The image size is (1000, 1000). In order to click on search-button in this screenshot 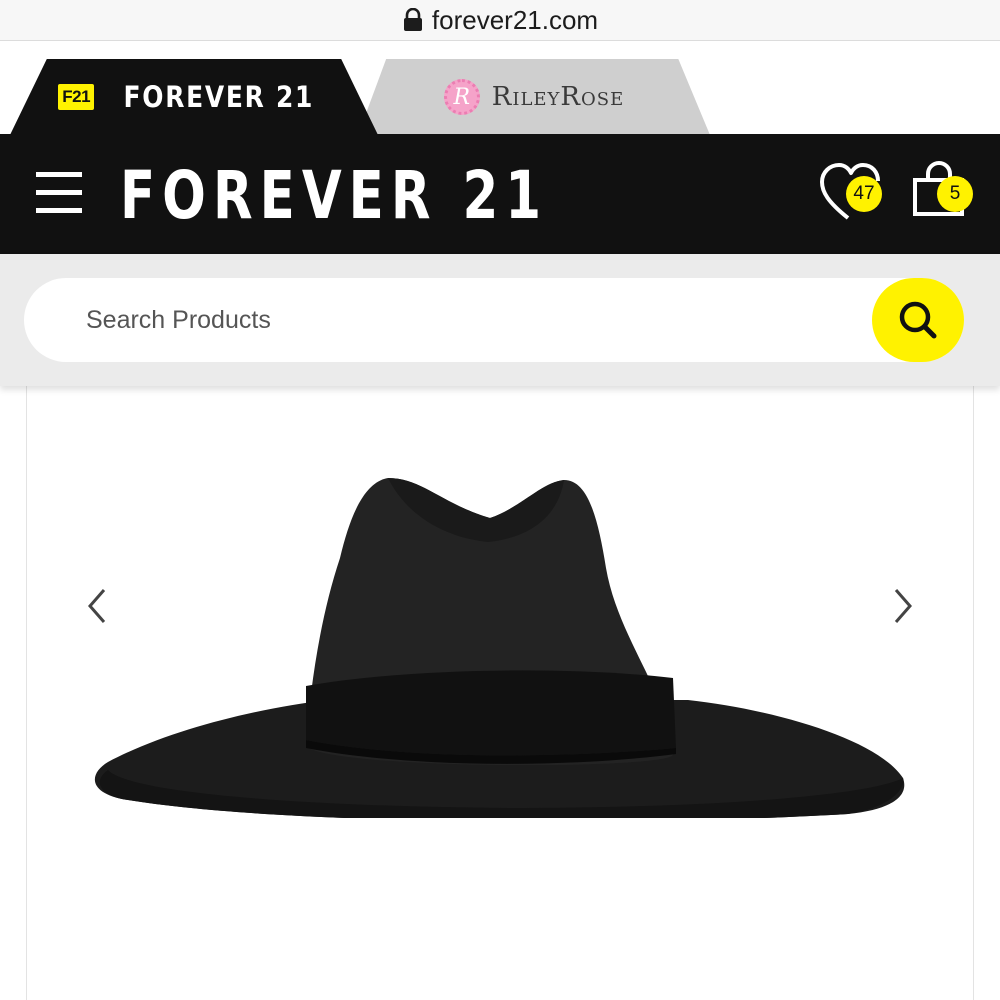, I will do `click(918, 320)`.